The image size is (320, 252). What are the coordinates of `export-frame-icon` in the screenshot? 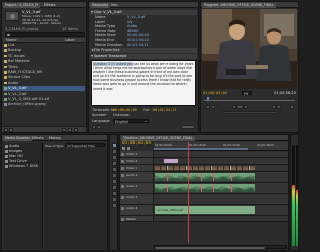 It's located at (292, 107).